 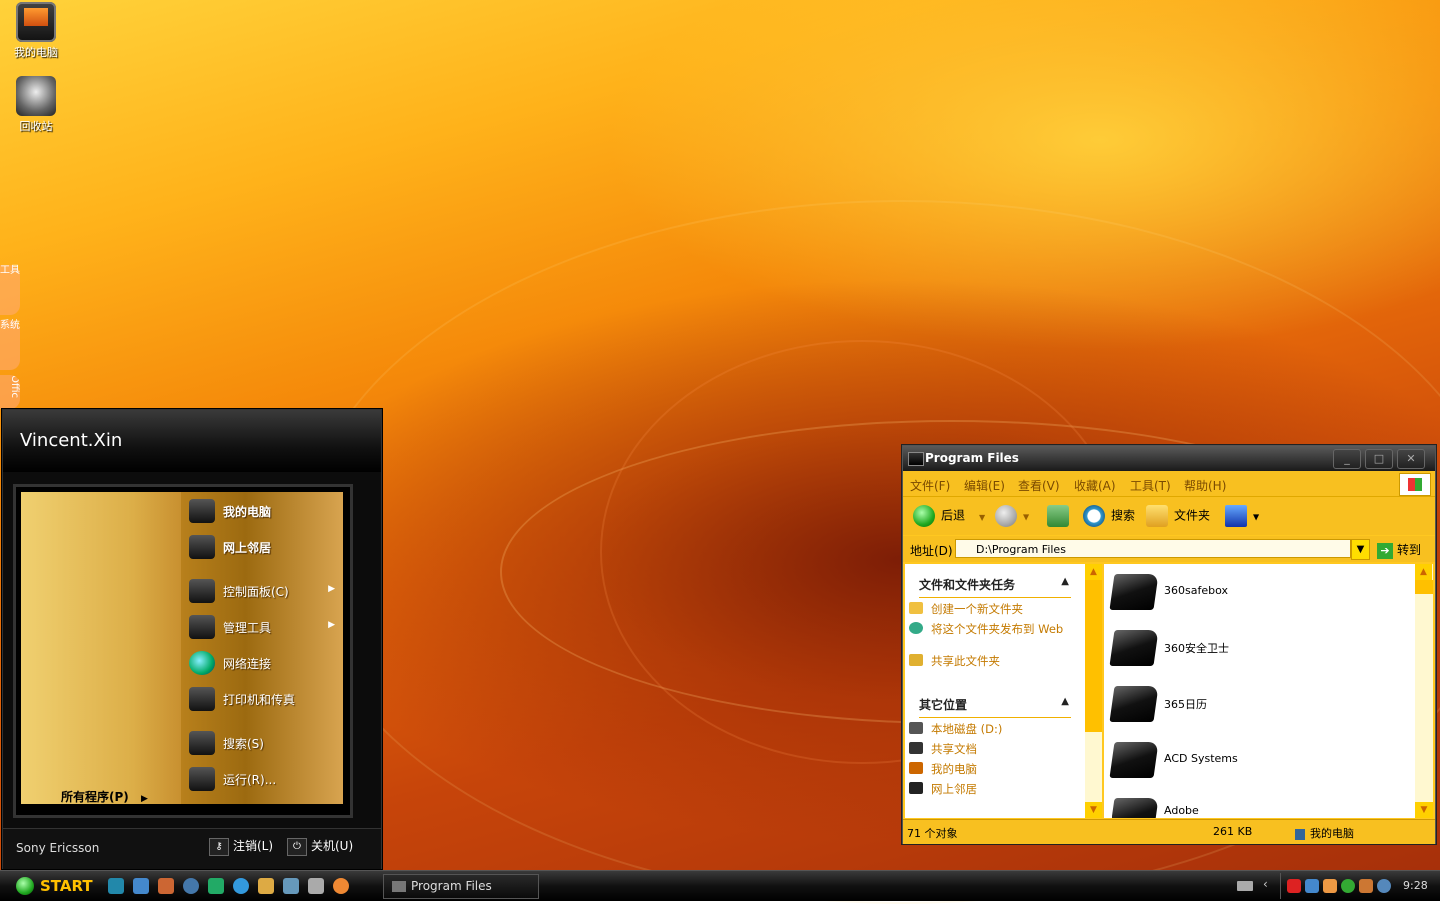 I want to click on messenger-tray-icon, so click(x=1384, y=886).